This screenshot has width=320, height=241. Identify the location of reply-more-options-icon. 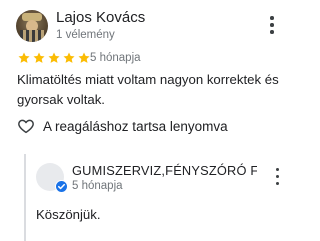
(278, 177).